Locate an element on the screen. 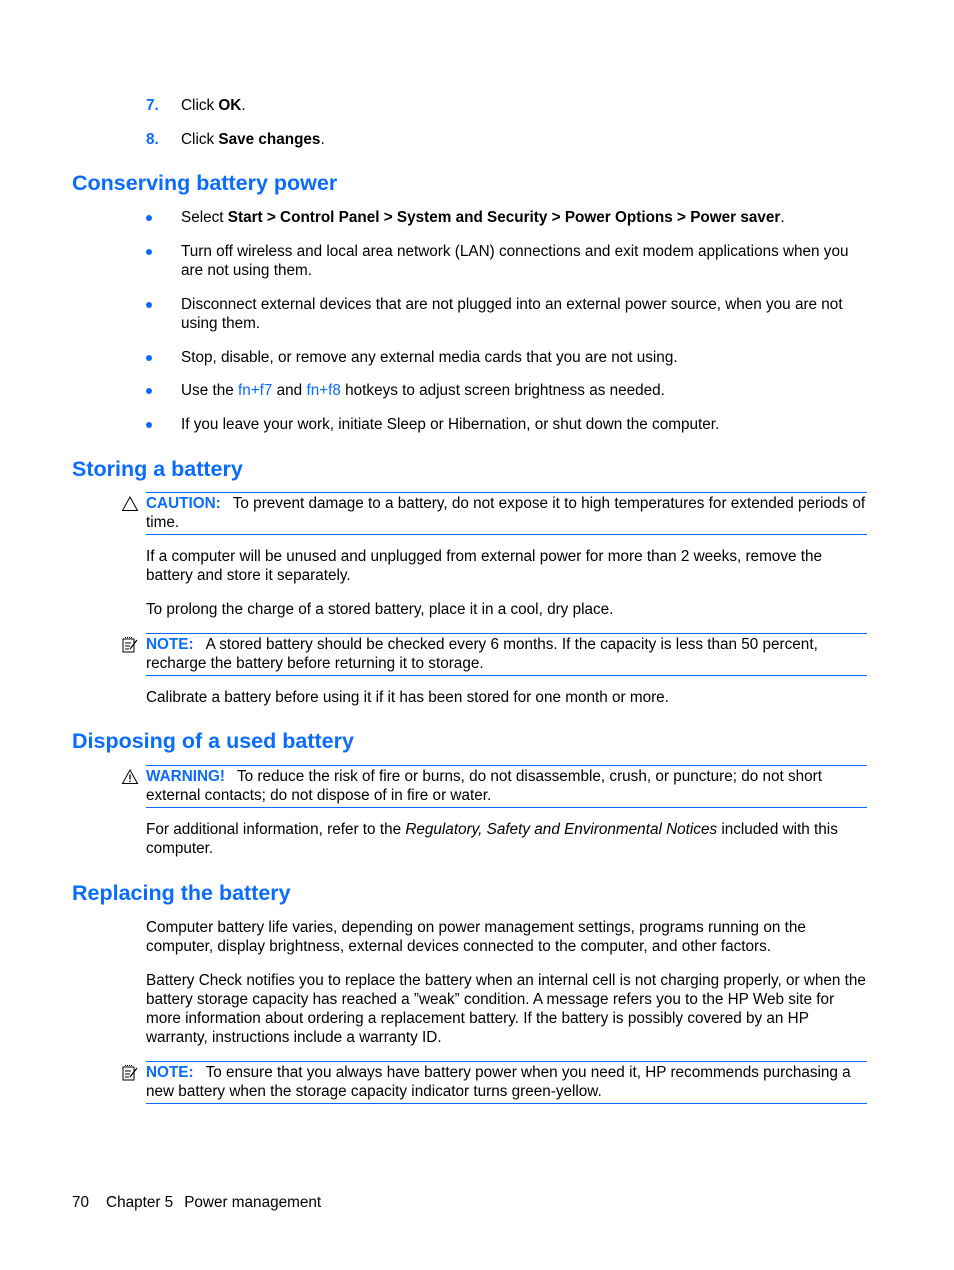 Image resolution: width=954 pixels, height=1270 pixels. step-text: Click OK. is located at coordinates (213, 105).